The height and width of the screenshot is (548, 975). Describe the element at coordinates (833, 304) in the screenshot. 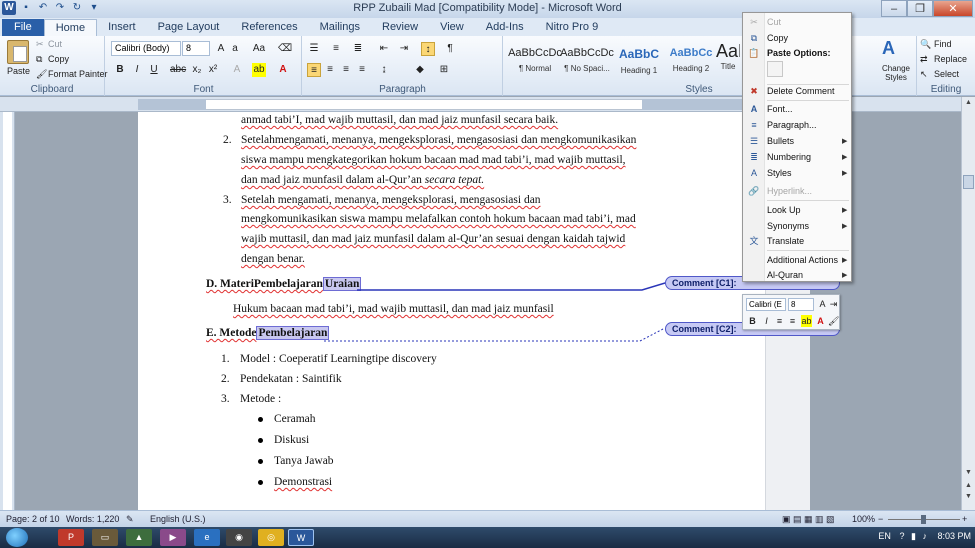

I see `mini-indent-icon: ⇥` at that location.